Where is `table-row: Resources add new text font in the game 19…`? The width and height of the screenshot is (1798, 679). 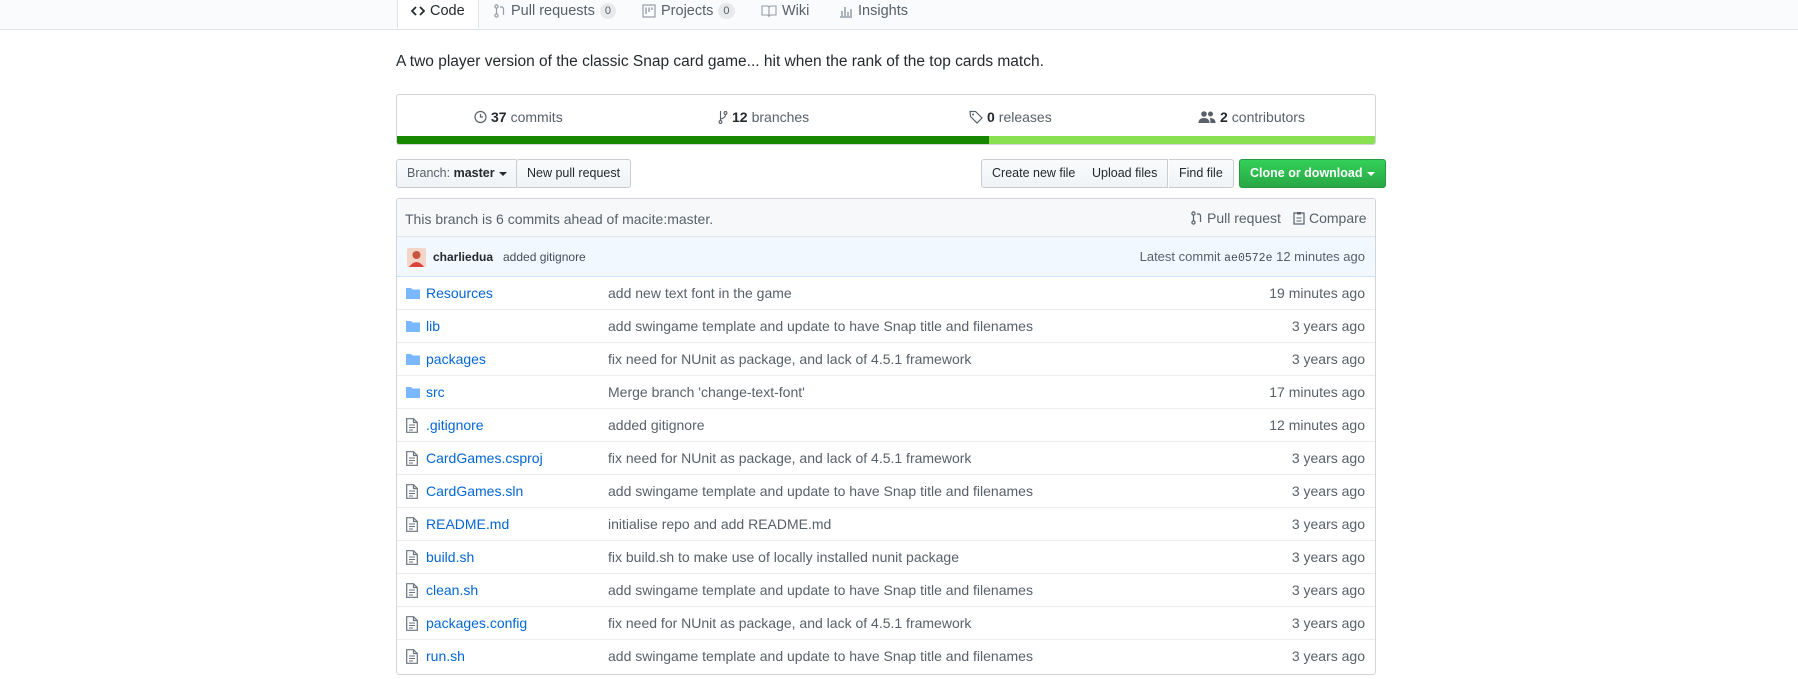
table-row: Resources add new text font in the game 19… is located at coordinates (886, 293).